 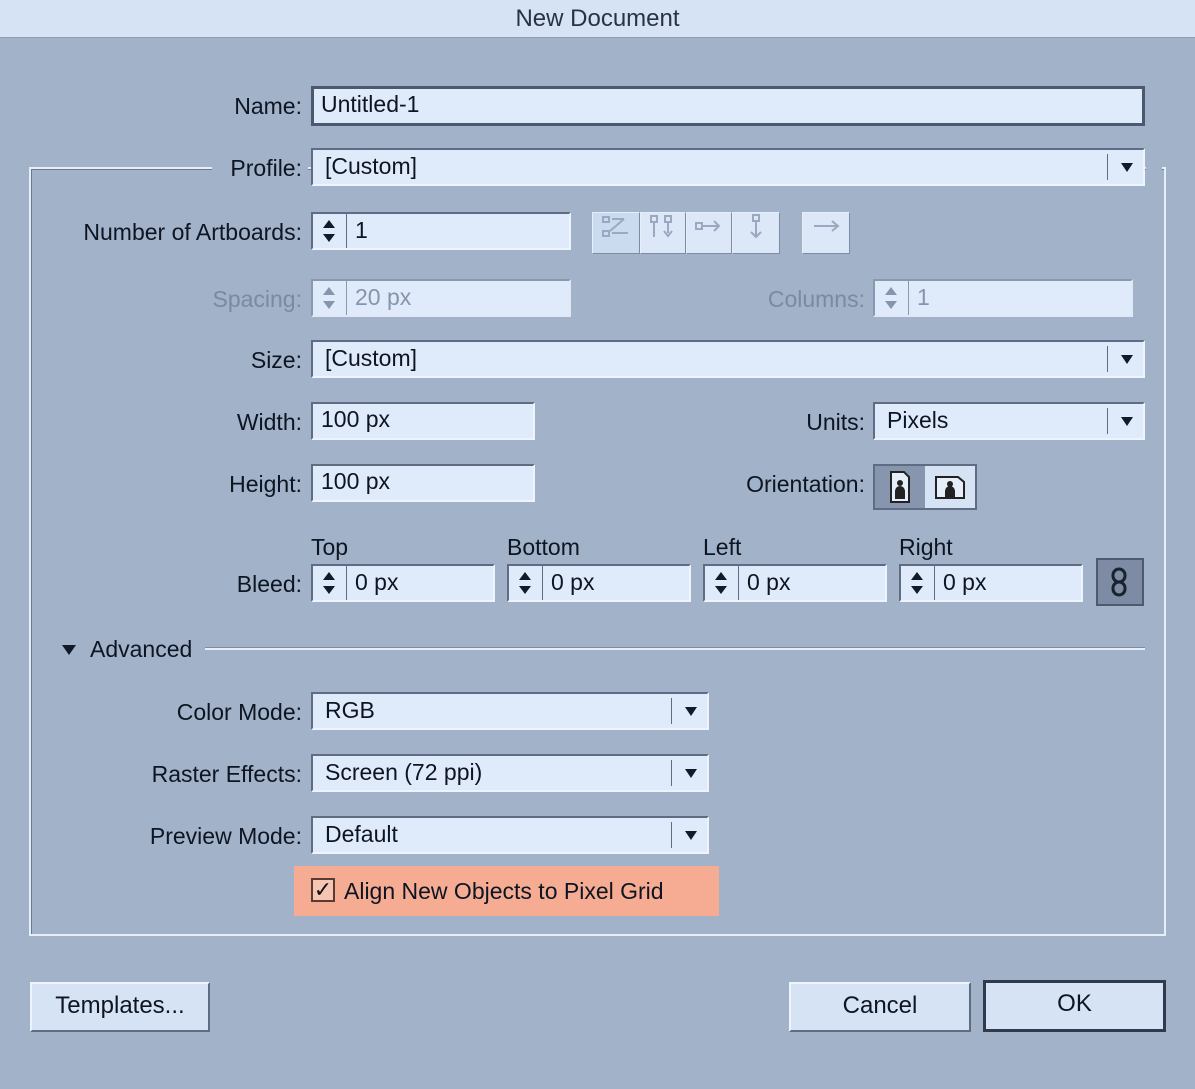 What do you see at coordinates (226, 774) in the screenshot?
I see `raster-effects-label: Raster Effects:` at bounding box center [226, 774].